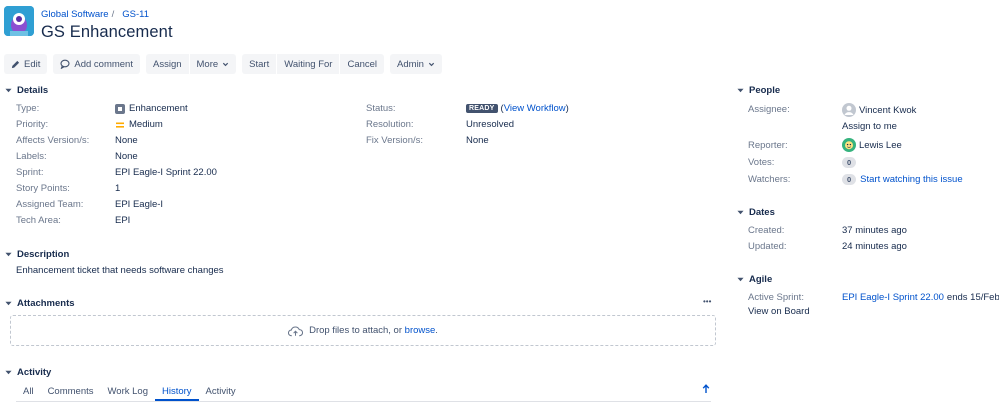  I want to click on story-points-value: 1, so click(118, 188).